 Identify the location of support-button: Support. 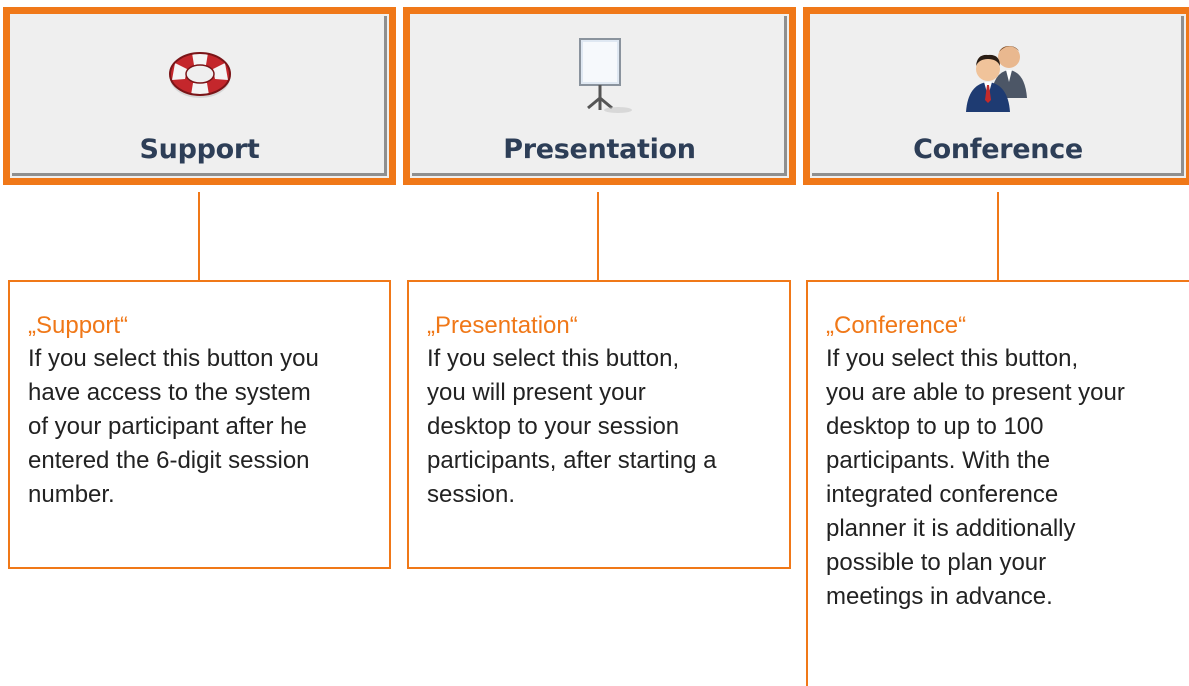
(199, 96).